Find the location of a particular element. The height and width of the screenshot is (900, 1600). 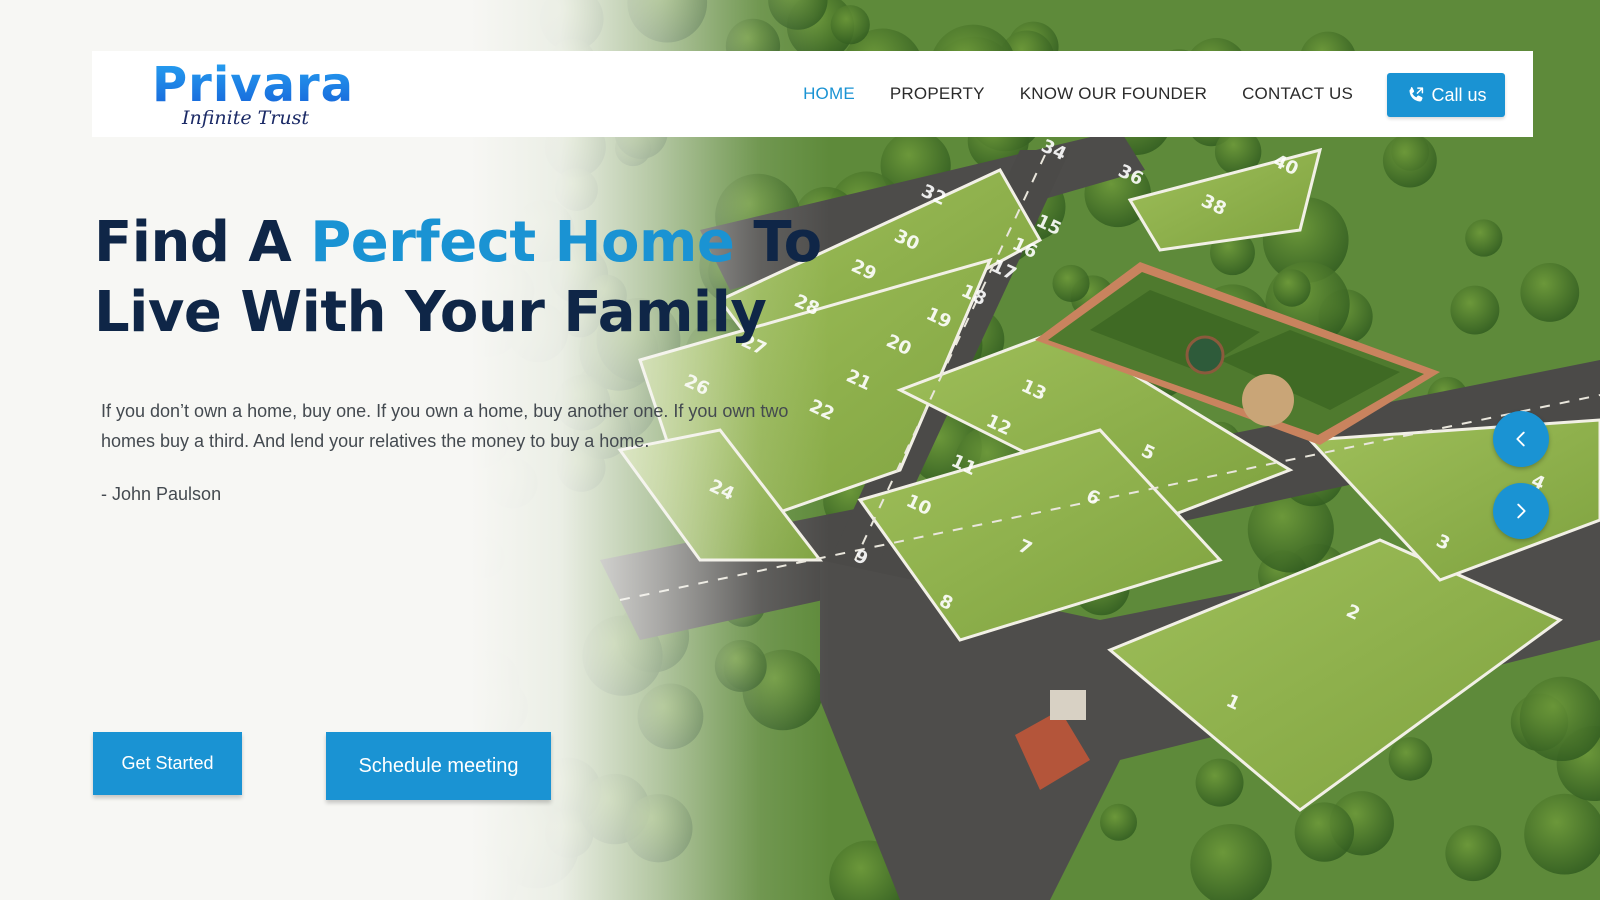

headline-accent: Perfect Home is located at coordinates (522, 242).